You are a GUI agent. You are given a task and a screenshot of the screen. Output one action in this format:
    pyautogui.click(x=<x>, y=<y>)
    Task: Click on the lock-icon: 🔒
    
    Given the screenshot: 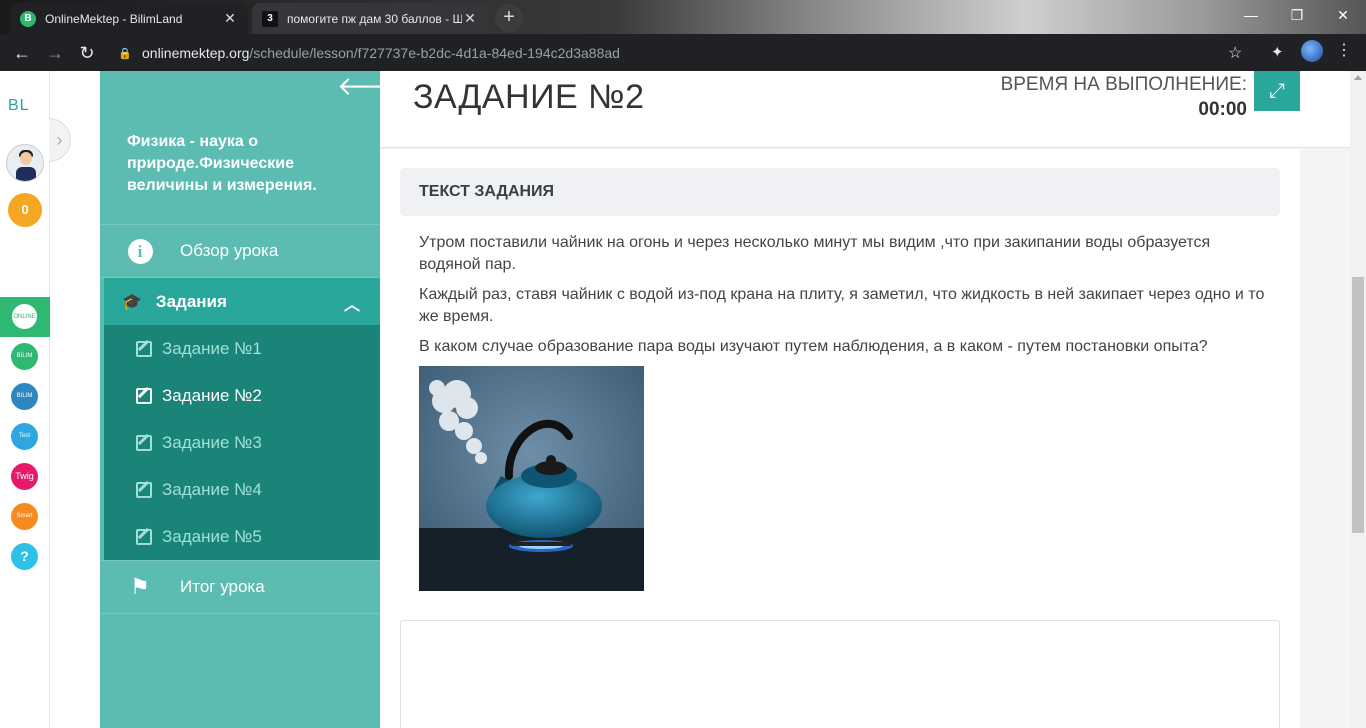 What is the action you would take?
    pyautogui.click(x=125, y=54)
    